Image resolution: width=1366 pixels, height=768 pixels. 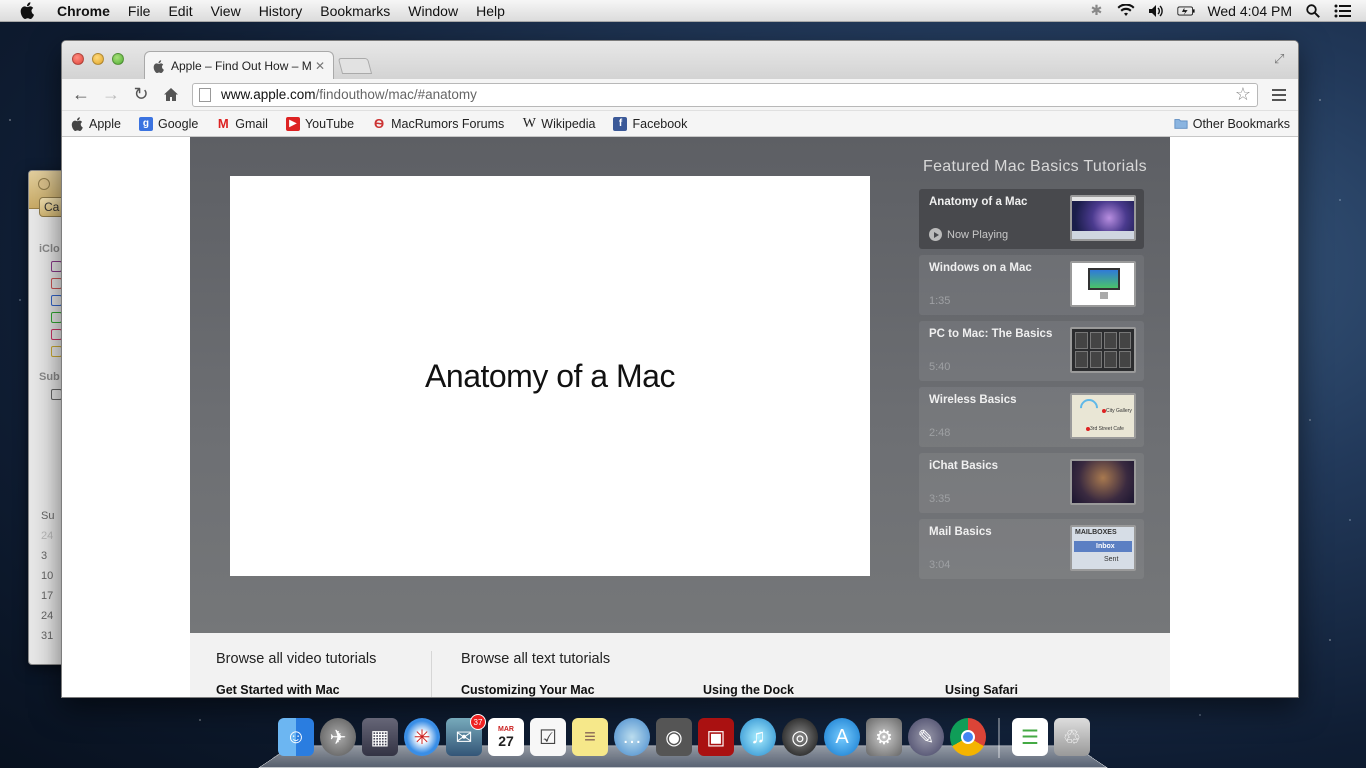 I want to click on zoom-window-button, so click(x=118, y=59).